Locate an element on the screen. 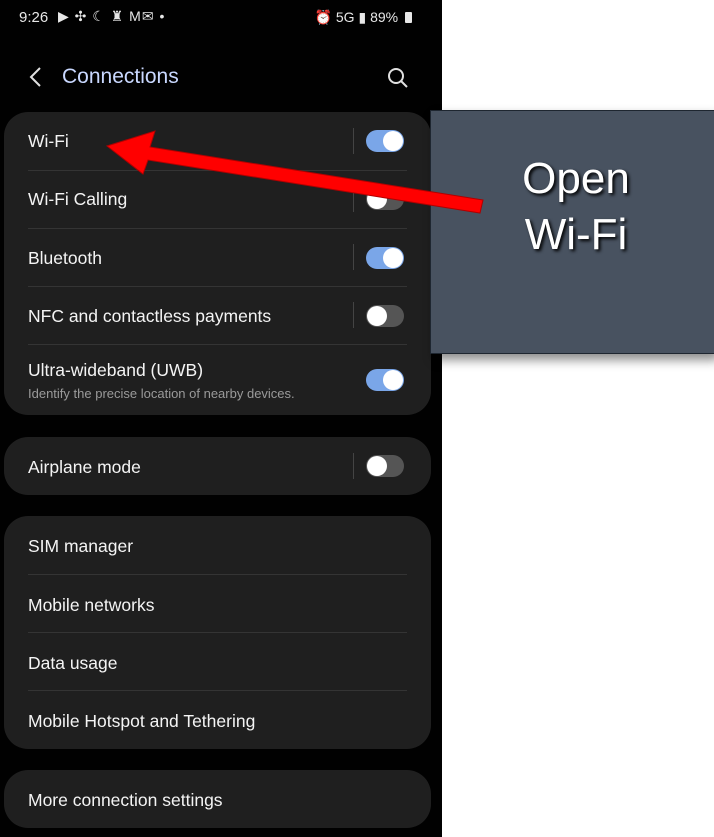 This screenshot has width=714, height=837. uwb-label: Ultra-wideband (UWB) is located at coordinates (116, 370).